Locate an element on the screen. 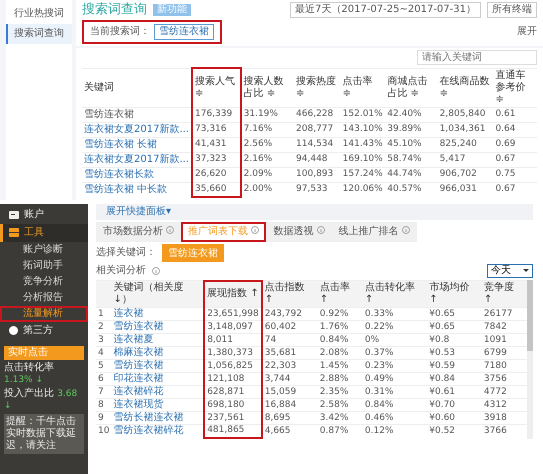 This screenshot has width=543, height=474. column-header: 直通车参考价 ≑ is located at coordinates (515, 87).